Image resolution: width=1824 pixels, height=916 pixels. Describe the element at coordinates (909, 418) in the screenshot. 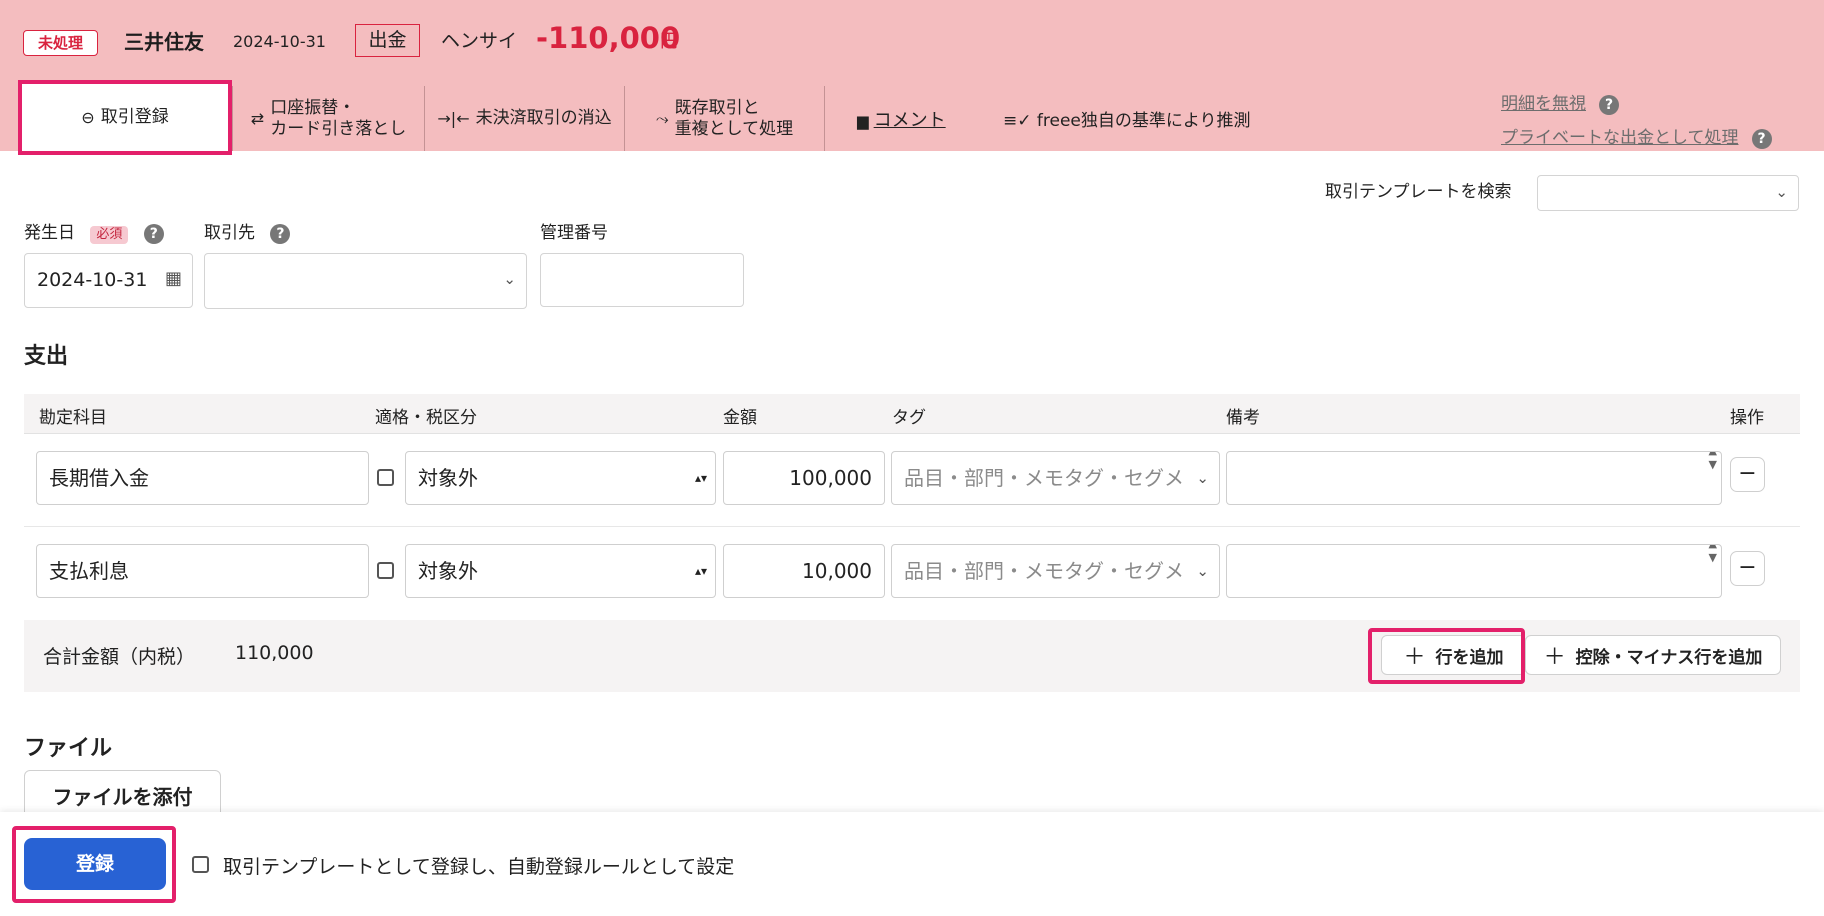

I see `col-tag: タグ` at that location.